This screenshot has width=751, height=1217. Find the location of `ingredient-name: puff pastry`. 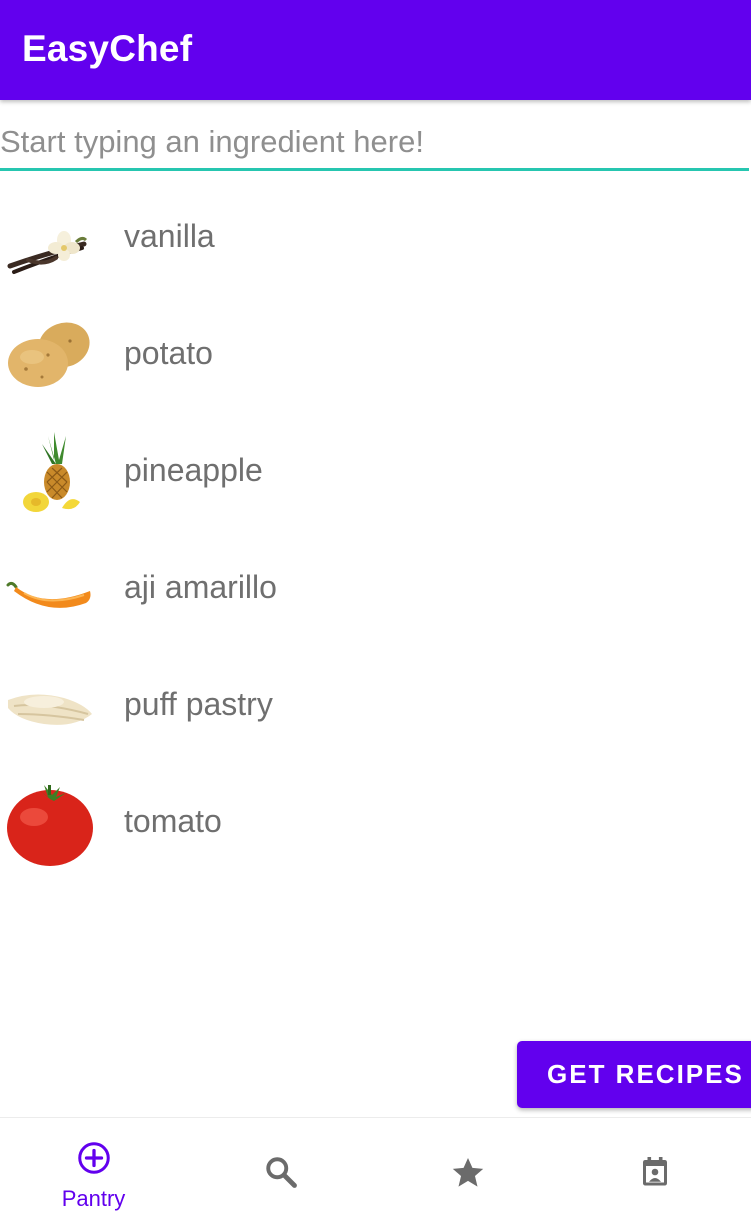

ingredient-name: puff pastry is located at coordinates (198, 704).